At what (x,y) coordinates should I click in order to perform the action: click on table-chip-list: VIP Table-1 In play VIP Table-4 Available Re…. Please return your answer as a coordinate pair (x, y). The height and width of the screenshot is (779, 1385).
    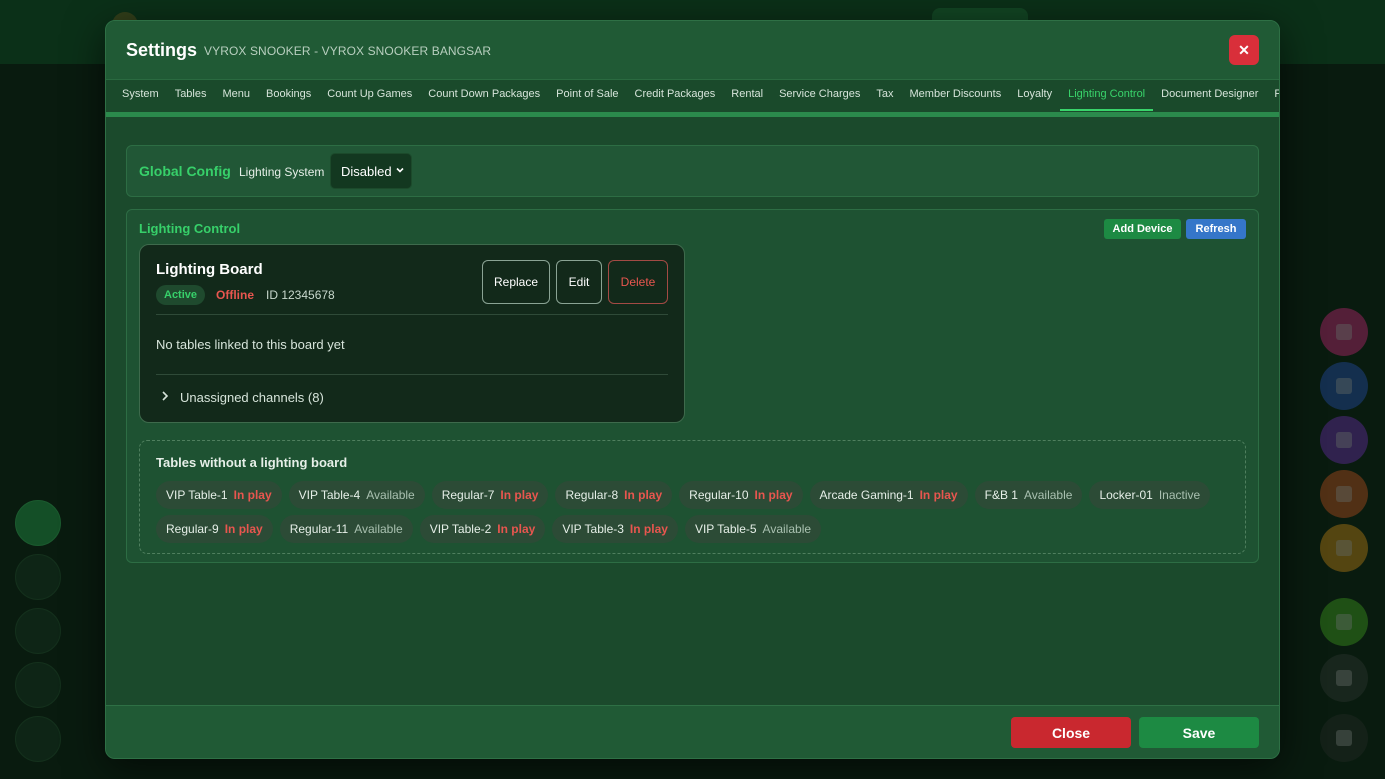
    Looking at the image, I should click on (696, 512).